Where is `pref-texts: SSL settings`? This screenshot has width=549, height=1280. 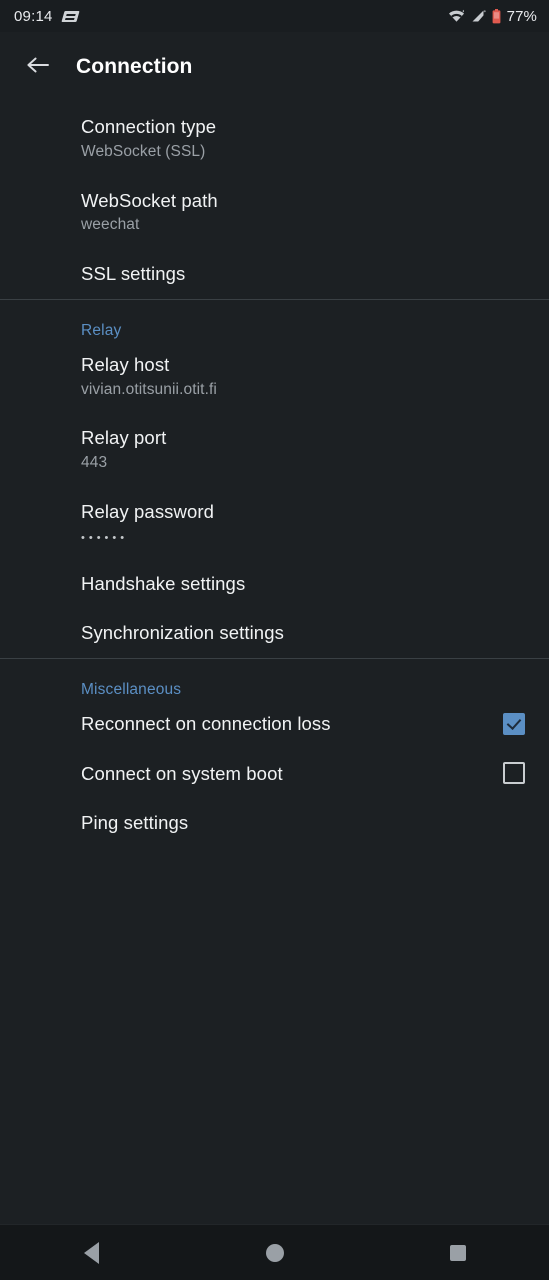 pref-texts: SSL settings is located at coordinates (303, 274).